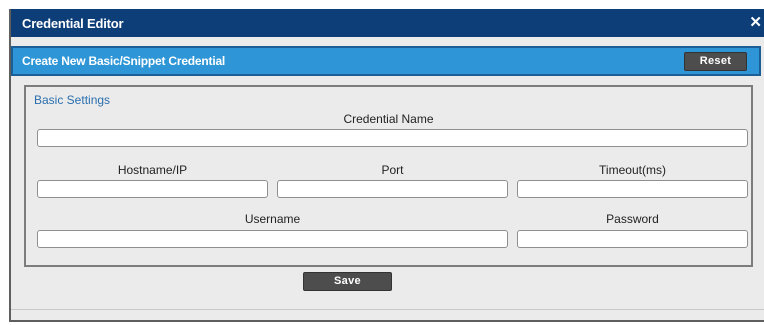 The height and width of the screenshot is (325, 764). Describe the element at coordinates (387, 309) in the screenshot. I see `footer-divider` at that location.